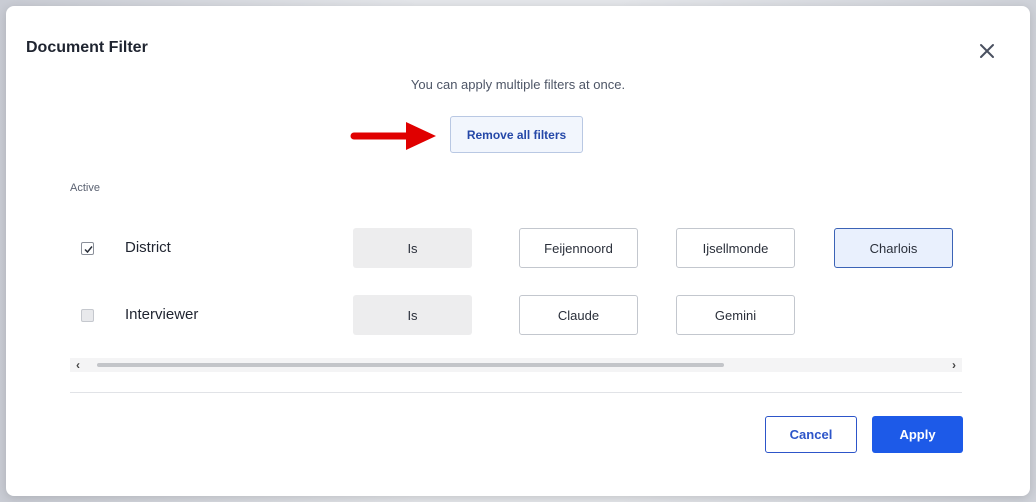  I want to click on value-chip-ijsellmonde: Ijsellmonde, so click(735, 248).